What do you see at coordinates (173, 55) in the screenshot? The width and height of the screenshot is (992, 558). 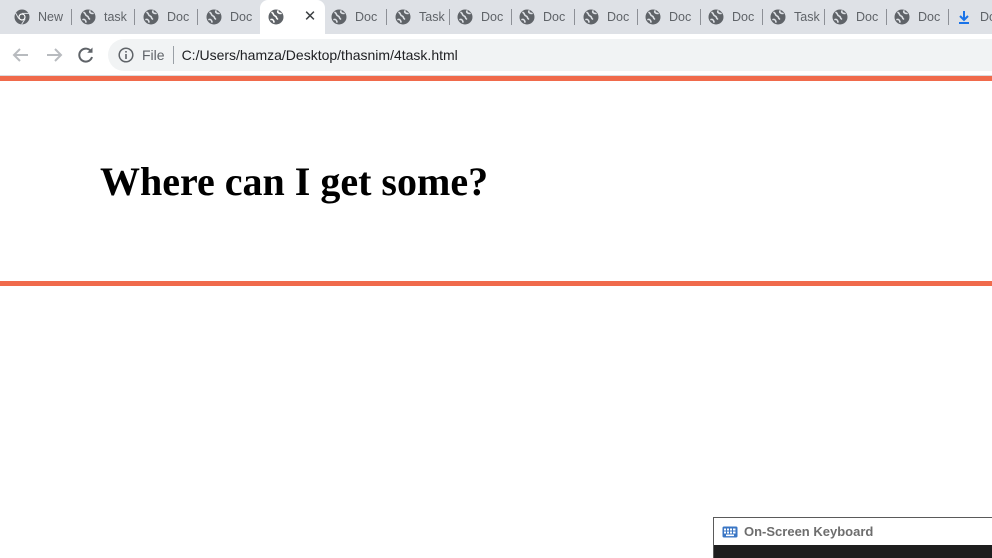 I see `address-separator` at bounding box center [173, 55].